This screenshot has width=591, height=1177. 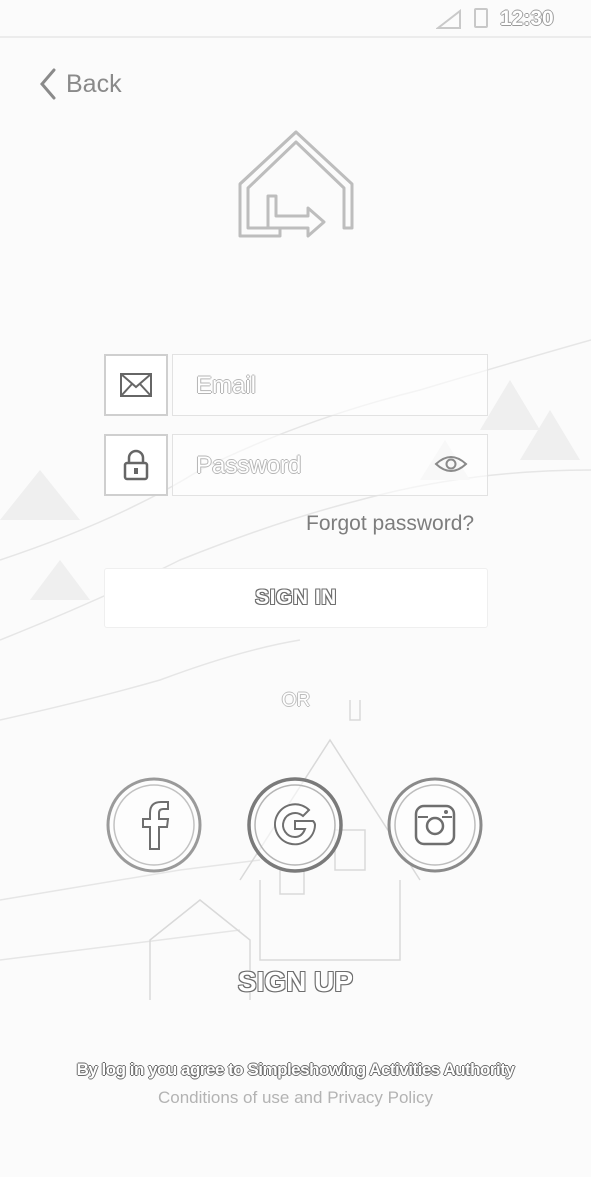 I want to click on instagram-icon, so click(x=435, y=825).